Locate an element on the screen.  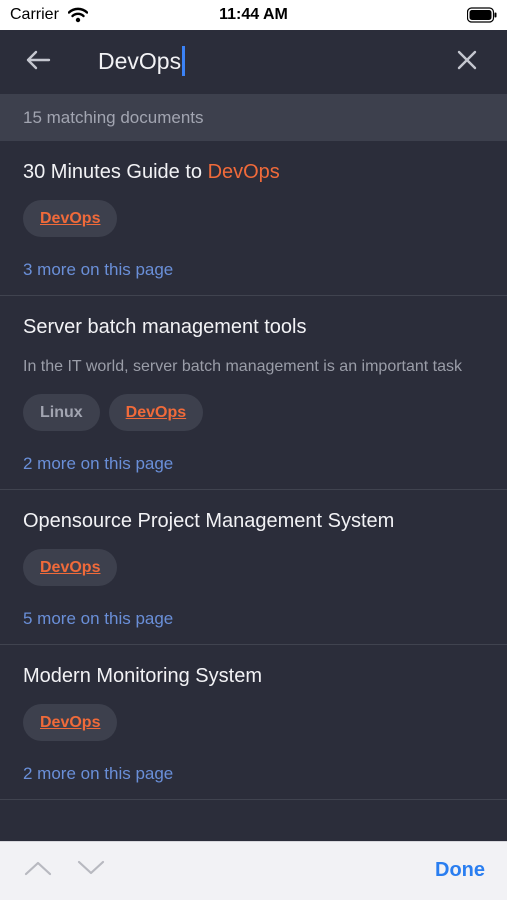
result-title: Modern Monitoring System is located at coordinates (253, 676).